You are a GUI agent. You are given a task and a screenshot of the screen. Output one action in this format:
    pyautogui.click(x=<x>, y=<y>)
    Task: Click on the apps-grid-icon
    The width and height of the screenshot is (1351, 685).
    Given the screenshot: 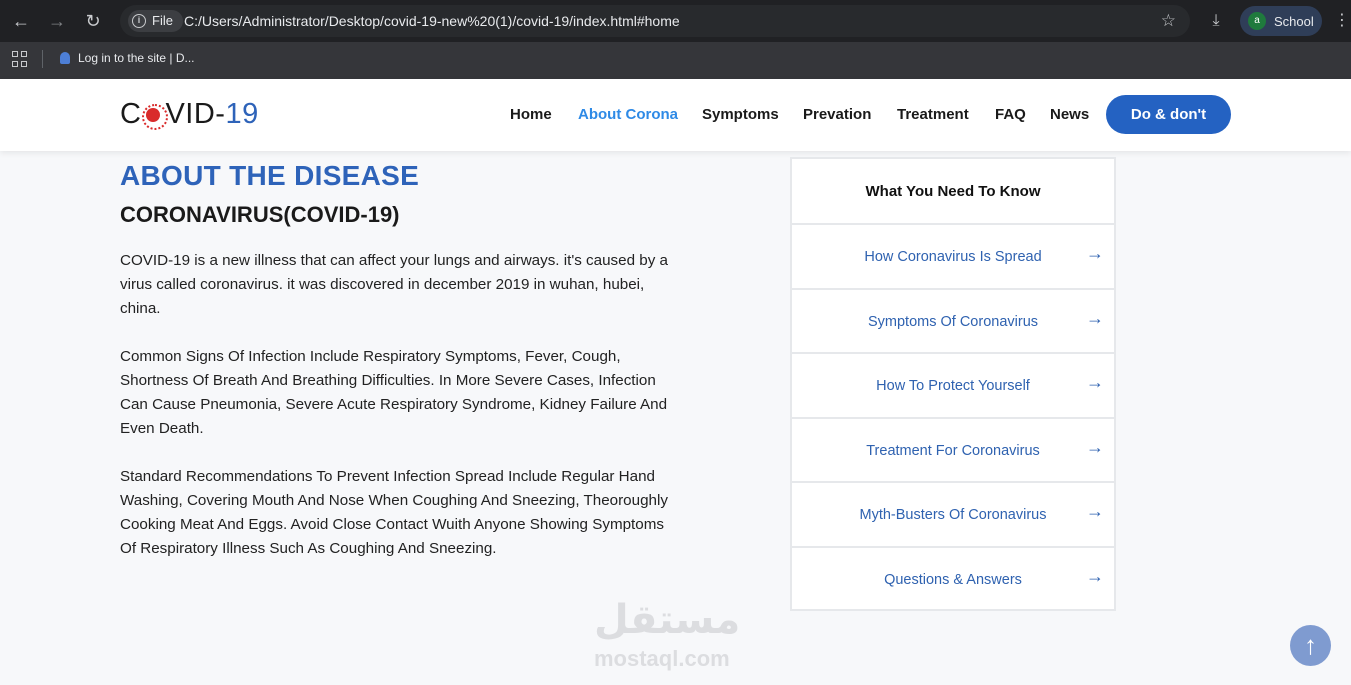 What is the action you would take?
    pyautogui.click(x=20, y=59)
    